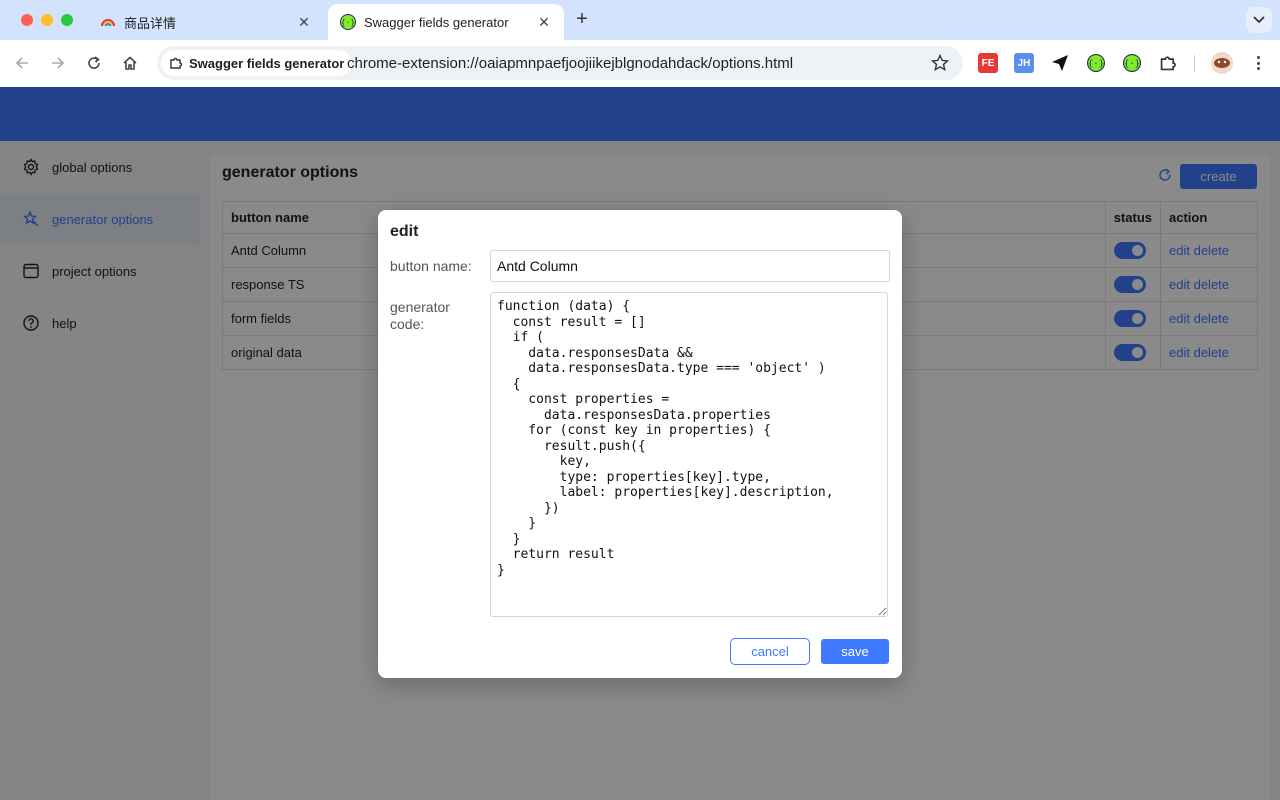 The height and width of the screenshot is (800, 1280). I want to click on browser-menu-icon, so click(1258, 63).